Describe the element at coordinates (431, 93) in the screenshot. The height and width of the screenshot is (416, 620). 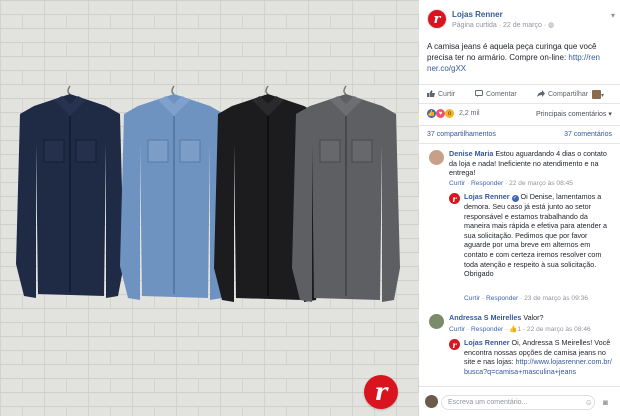
I see `thumbs-up-icon` at that location.